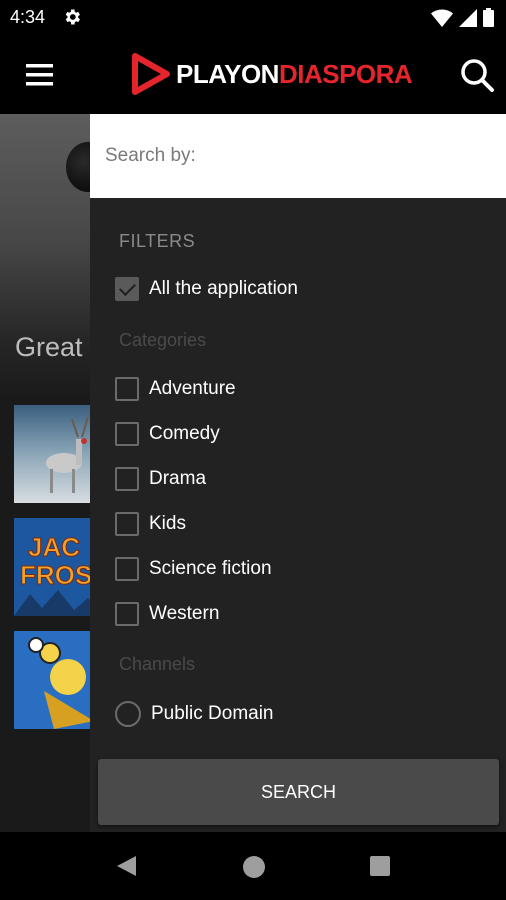 The width and height of the screenshot is (506, 900). I want to click on filter-all-application: All the application, so click(206, 289).